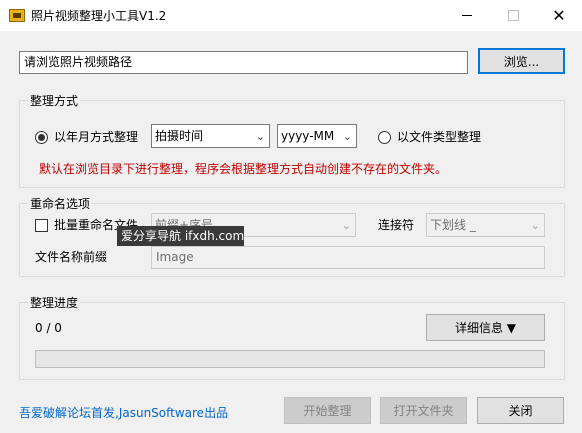 The height and width of the screenshot is (433, 582). What do you see at coordinates (384, 137) in the screenshot?
I see `by-type-radio` at bounding box center [384, 137].